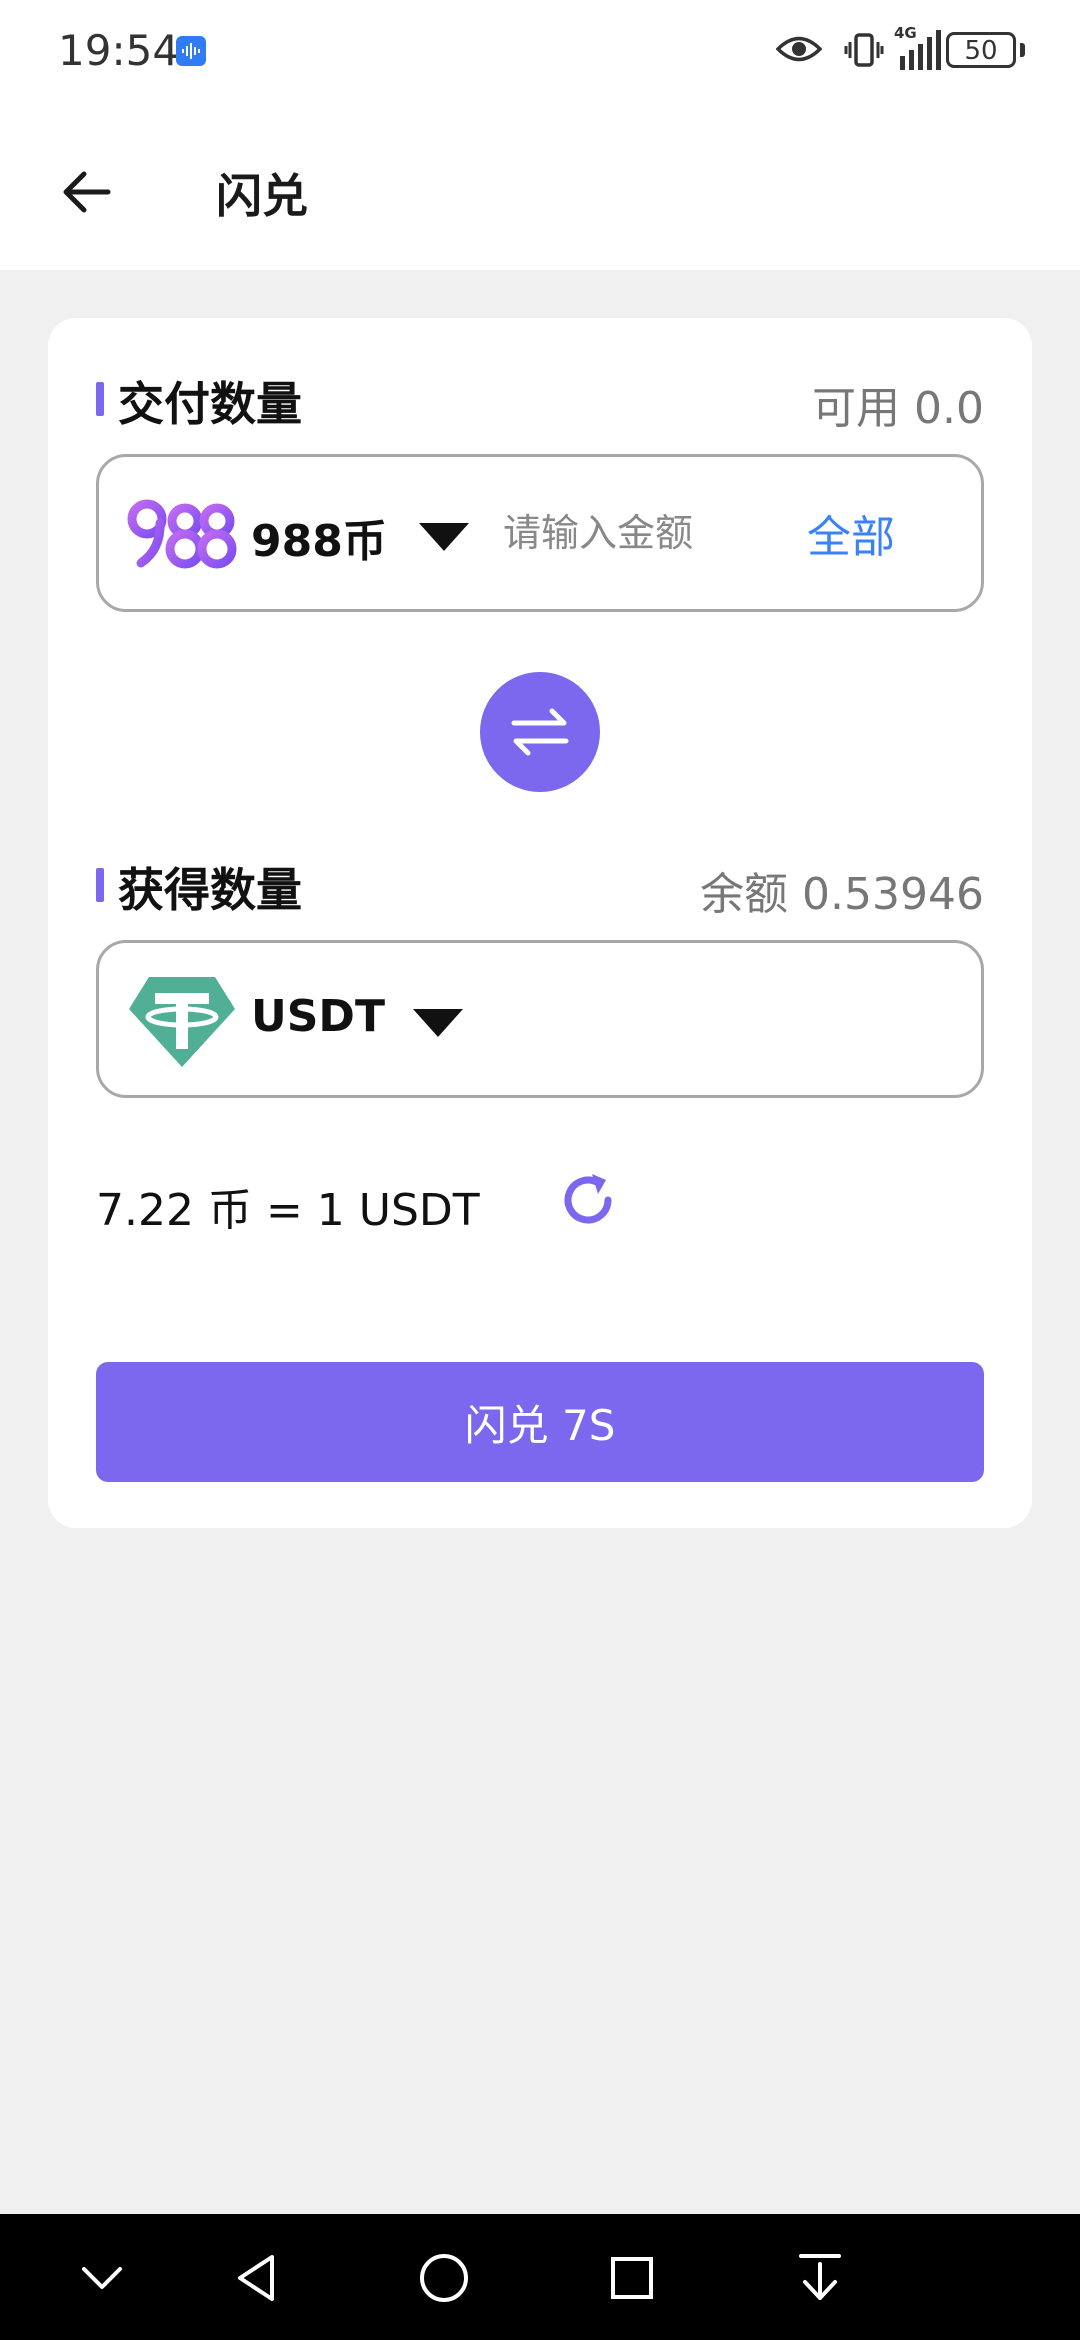 The height and width of the screenshot is (2340, 1080). What do you see at coordinates (851, 533) in the screenshot?
I see `all-button: 全部` at bounding box center [851, 533].